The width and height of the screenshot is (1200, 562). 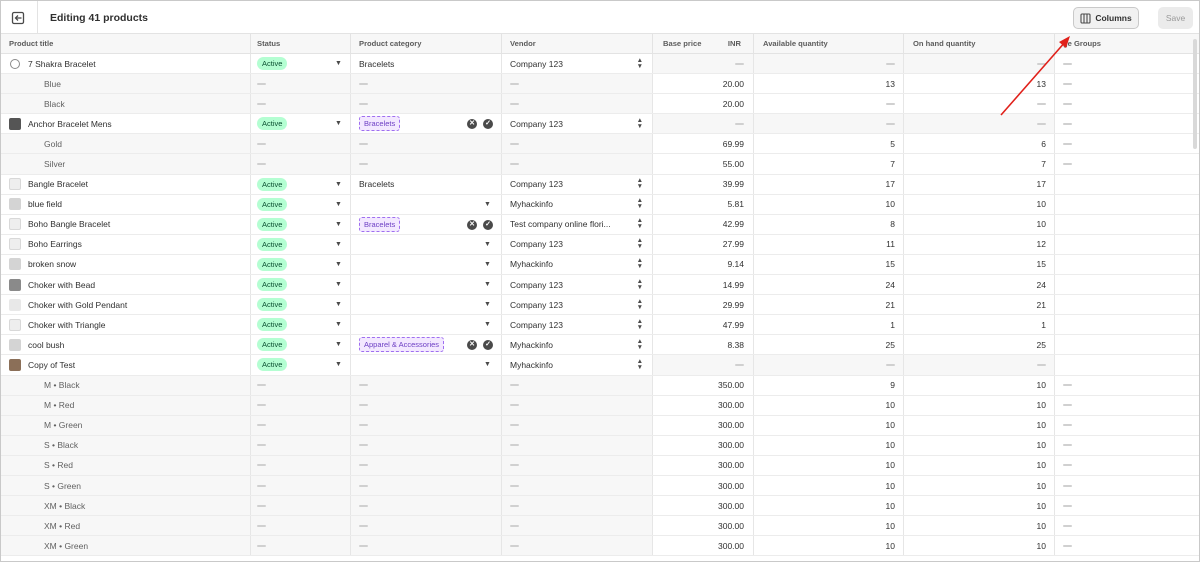 What do you see at coordinates (703, 345) in the screenshot?
I see `price-cell: 8.38` at bounding box center [703, 345].